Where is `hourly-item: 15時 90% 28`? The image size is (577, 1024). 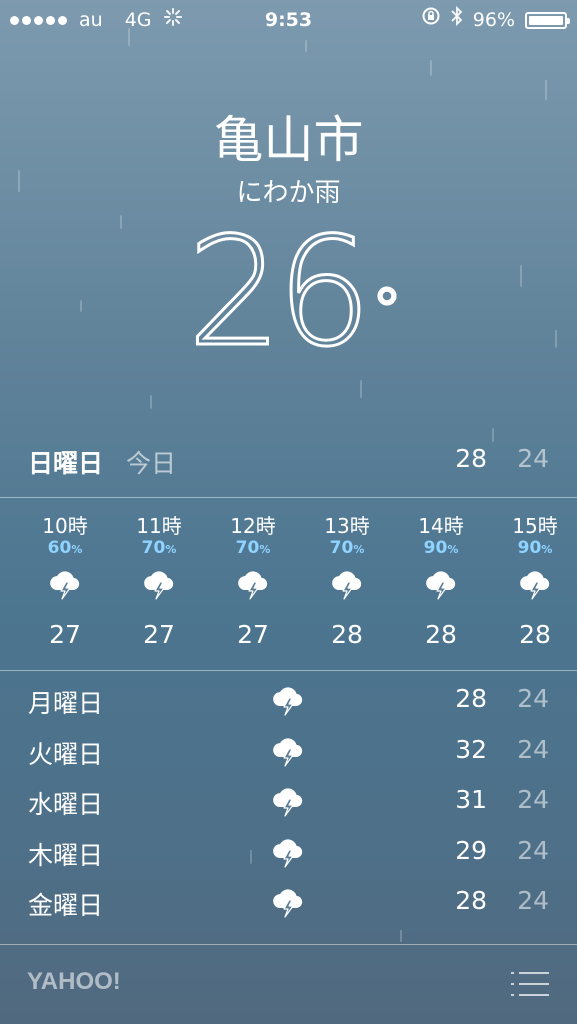 hourly-item: 15時 90% 28 is located at coordinates (532, 579).